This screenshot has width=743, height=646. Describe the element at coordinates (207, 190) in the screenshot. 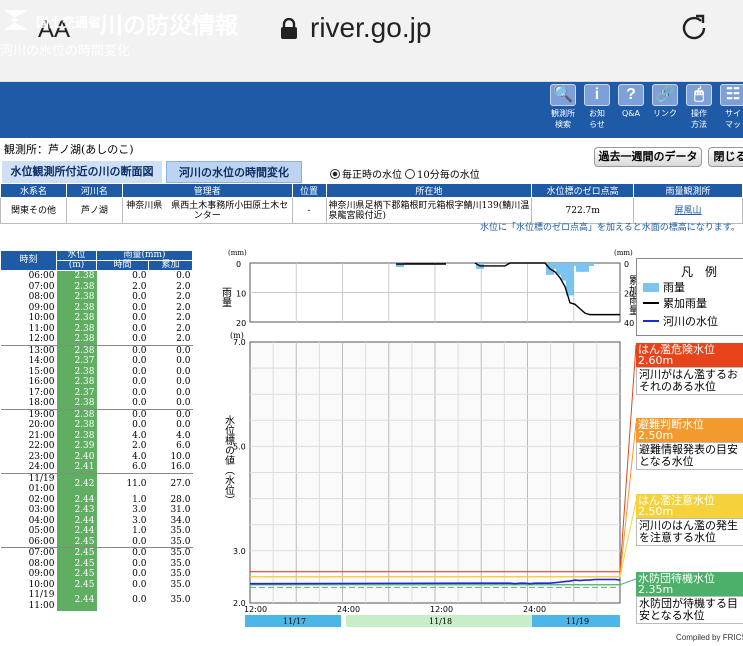

I see `col-header: 管理者` at that location.